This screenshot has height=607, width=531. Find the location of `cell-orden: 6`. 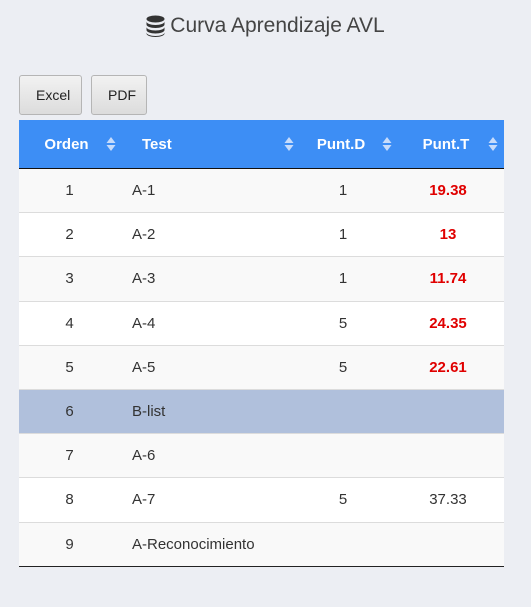

cell-orden: 6 is located at coordinates (69, 412).